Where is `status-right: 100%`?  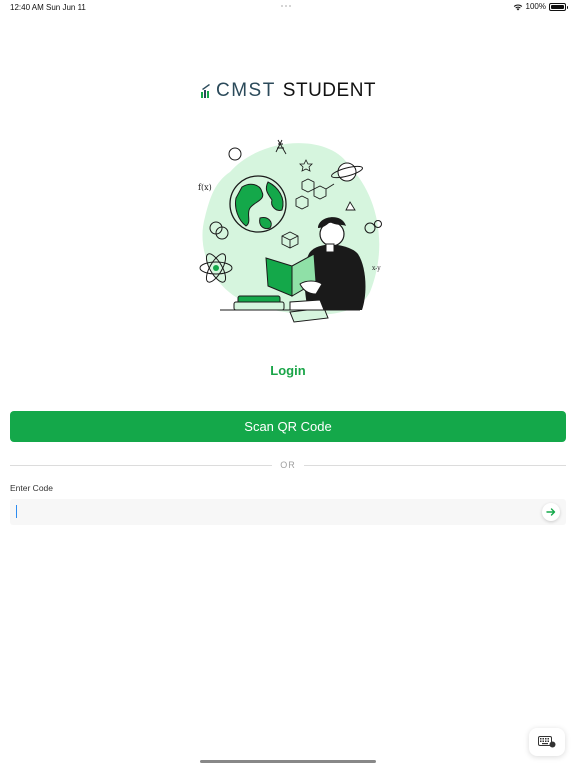
status-right: 100% is located at coordinates (540, 6).